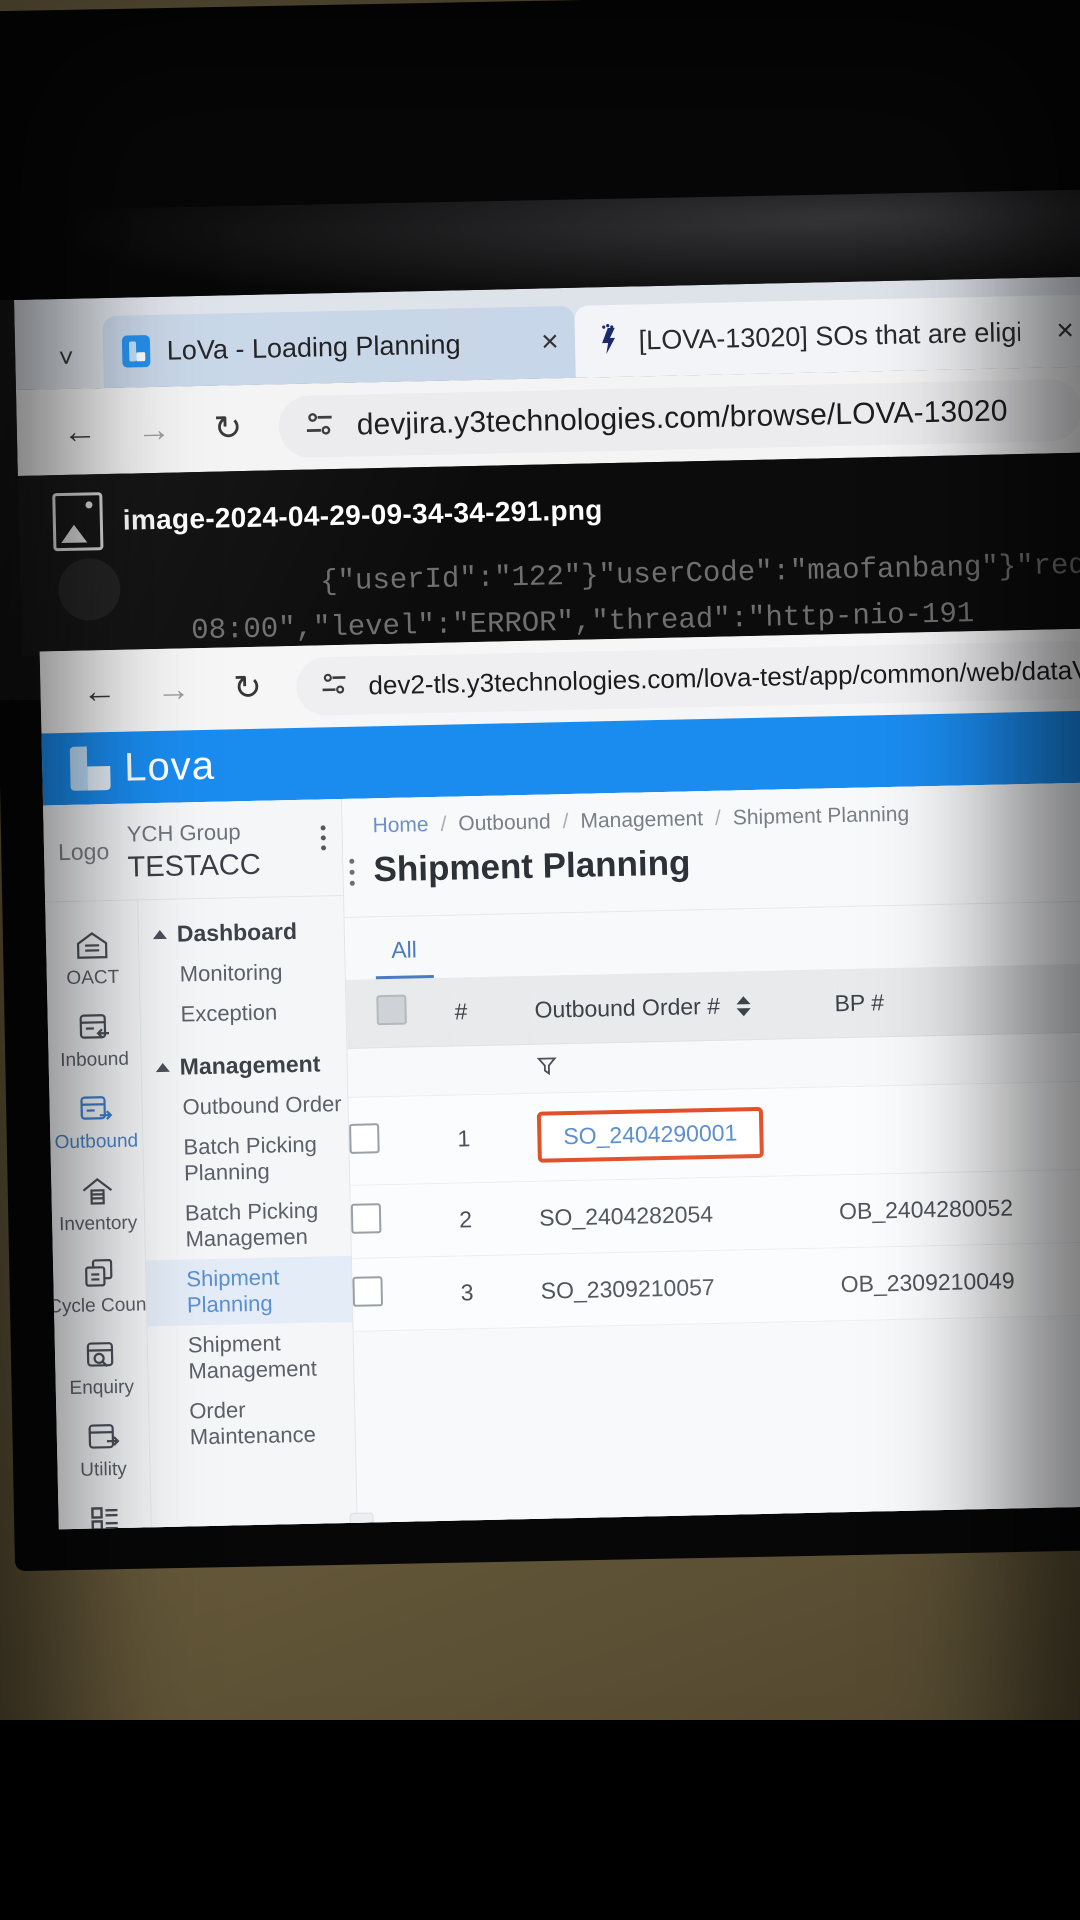  I want to click on row-bp: OB_2309210049, so click(959, 1281).